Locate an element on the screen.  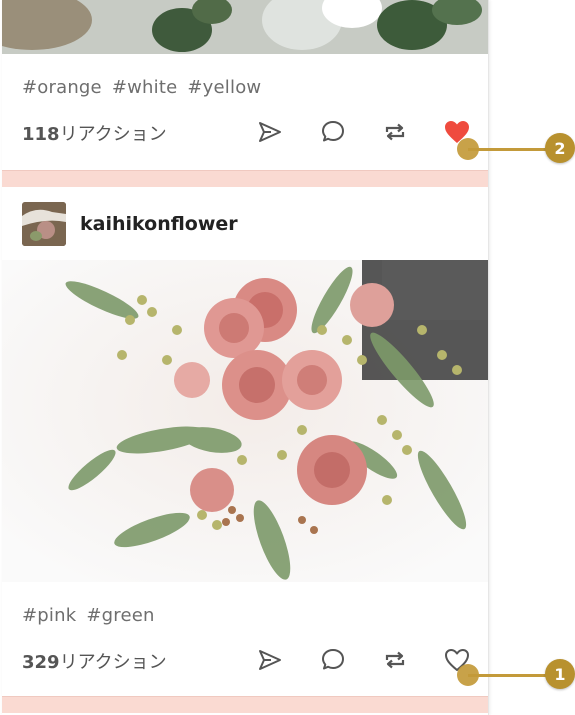
reaction-count: 118 is located at coordinates (41, 134).